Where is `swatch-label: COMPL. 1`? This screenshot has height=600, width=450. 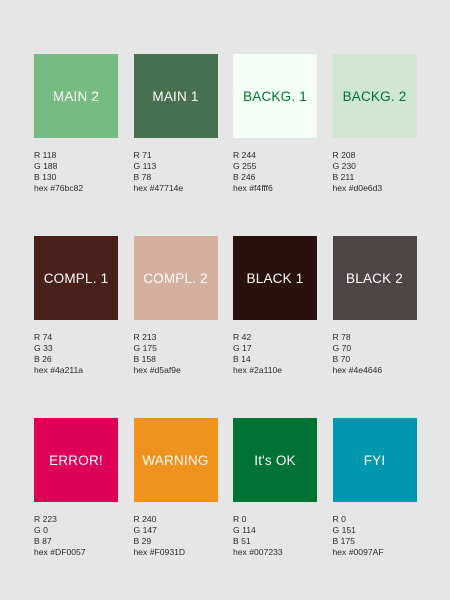
swatch-label: COMPL. 1 is located at coordinates (76, 278).